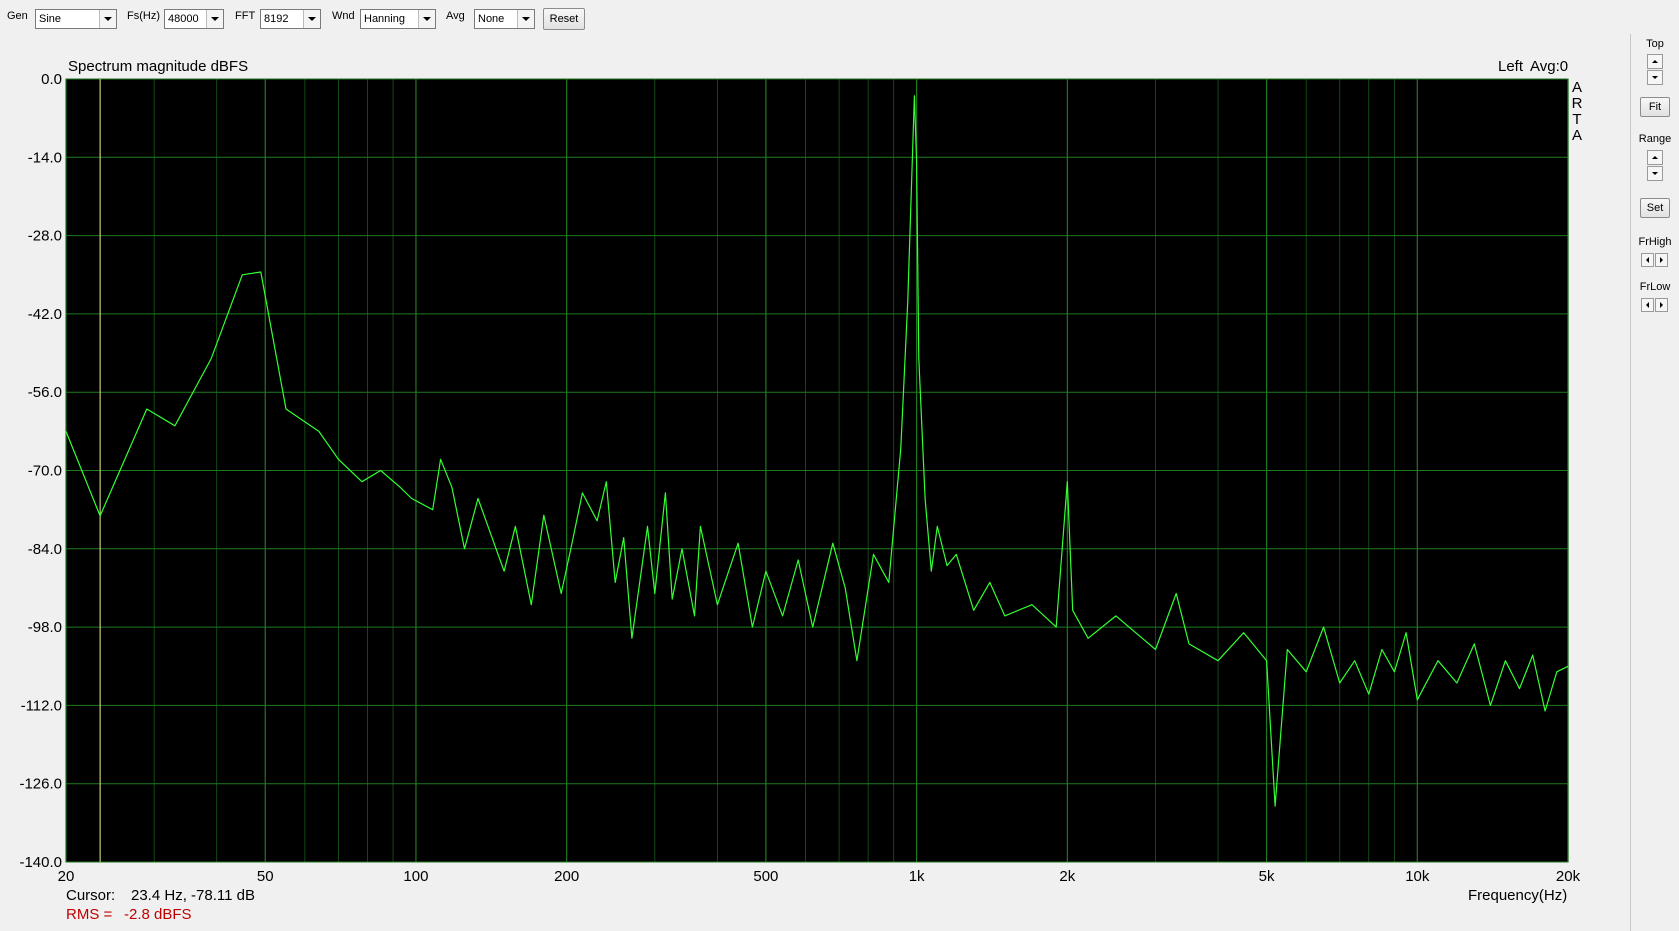 The image size is (1679, 931). What do you see at coordinates (1661, 305) in the screenshot?
I see `frlow-right-icon` at bounding box center [1661, 305].